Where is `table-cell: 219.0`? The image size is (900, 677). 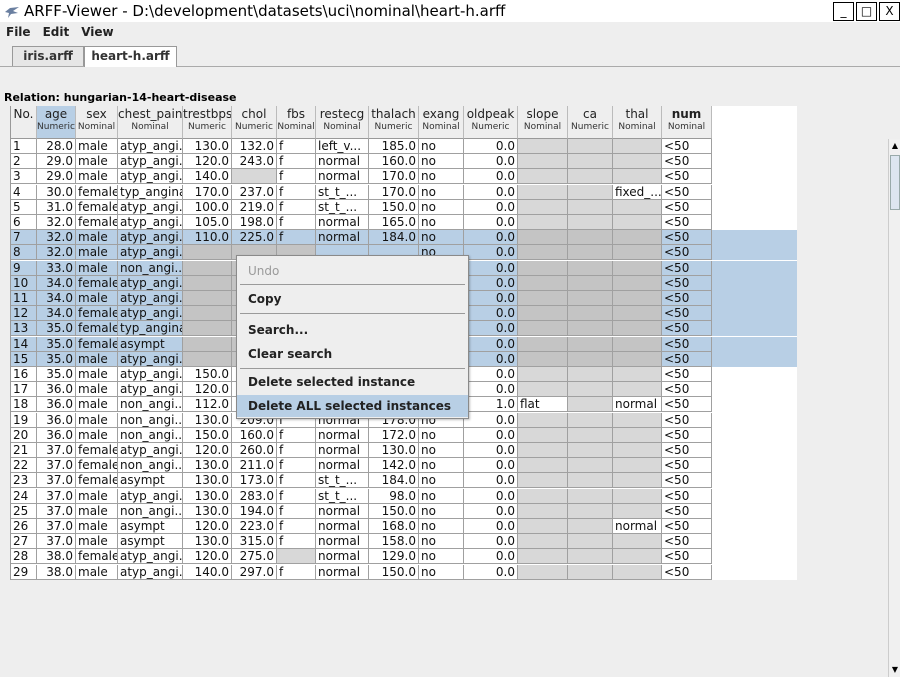
table-cell: 219.0 is located at coordinates (254, 207).